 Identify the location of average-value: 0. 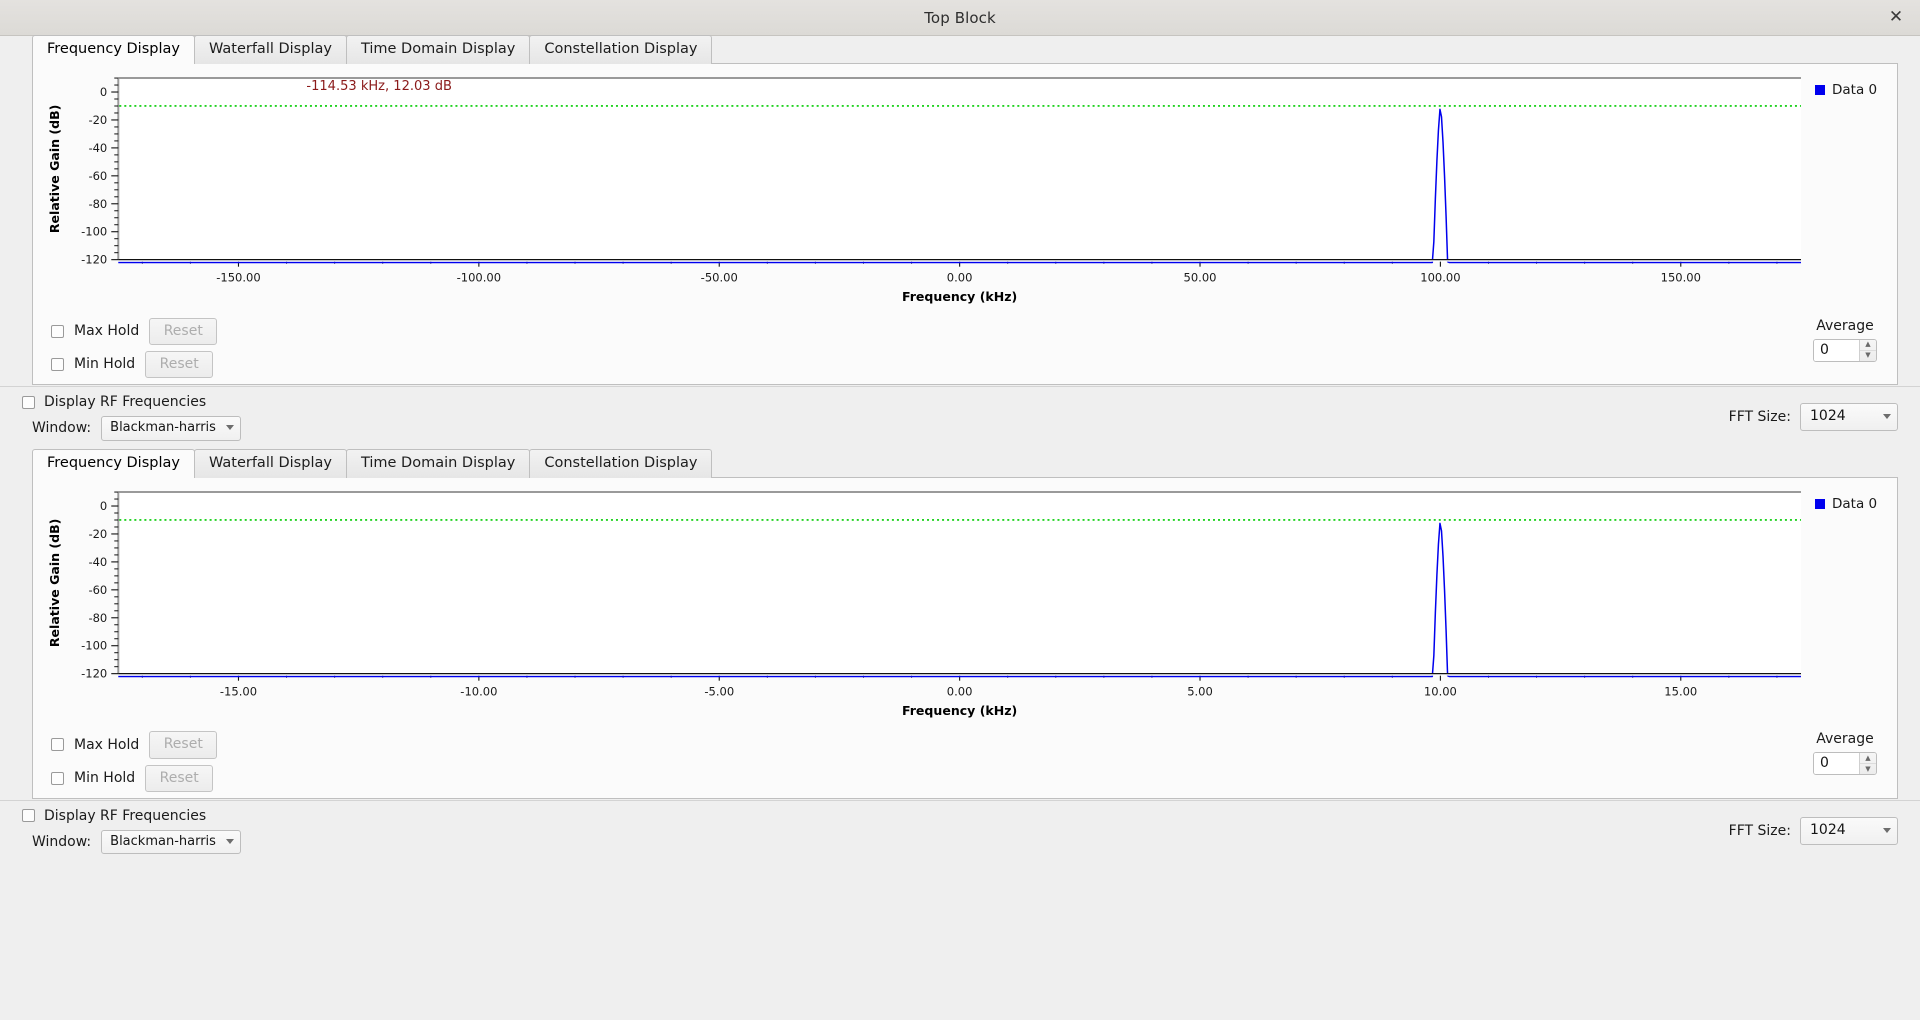
(1836, 350).